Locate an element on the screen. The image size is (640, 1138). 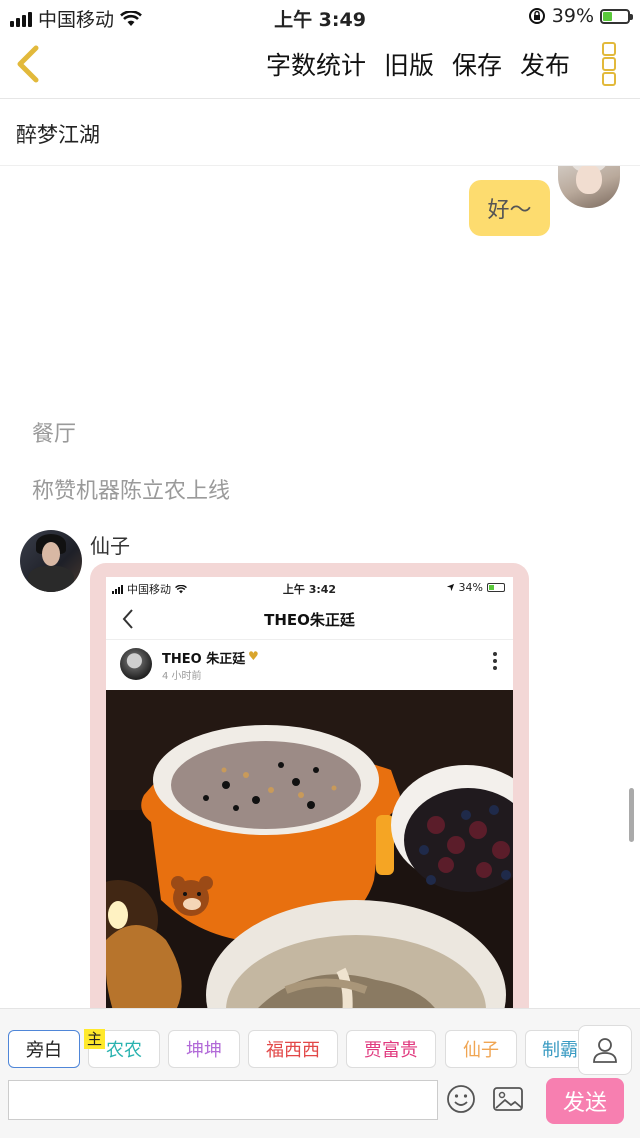
role-chip-xianzi: 仙子 is located at coordinates (481, 1049).